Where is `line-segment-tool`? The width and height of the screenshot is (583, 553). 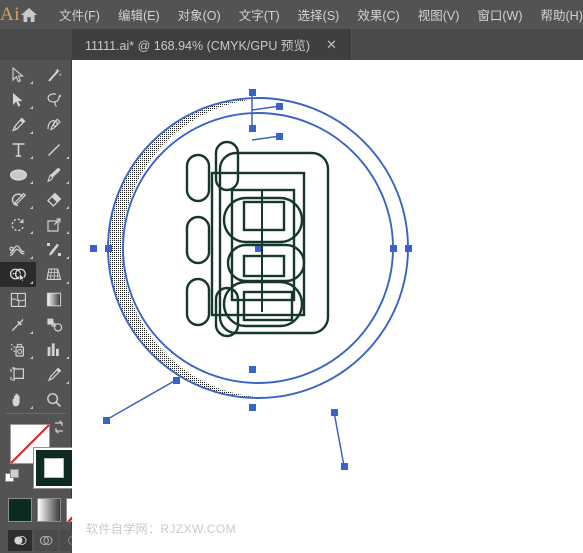 line-segment-tool is located at coordinates (54, 149).